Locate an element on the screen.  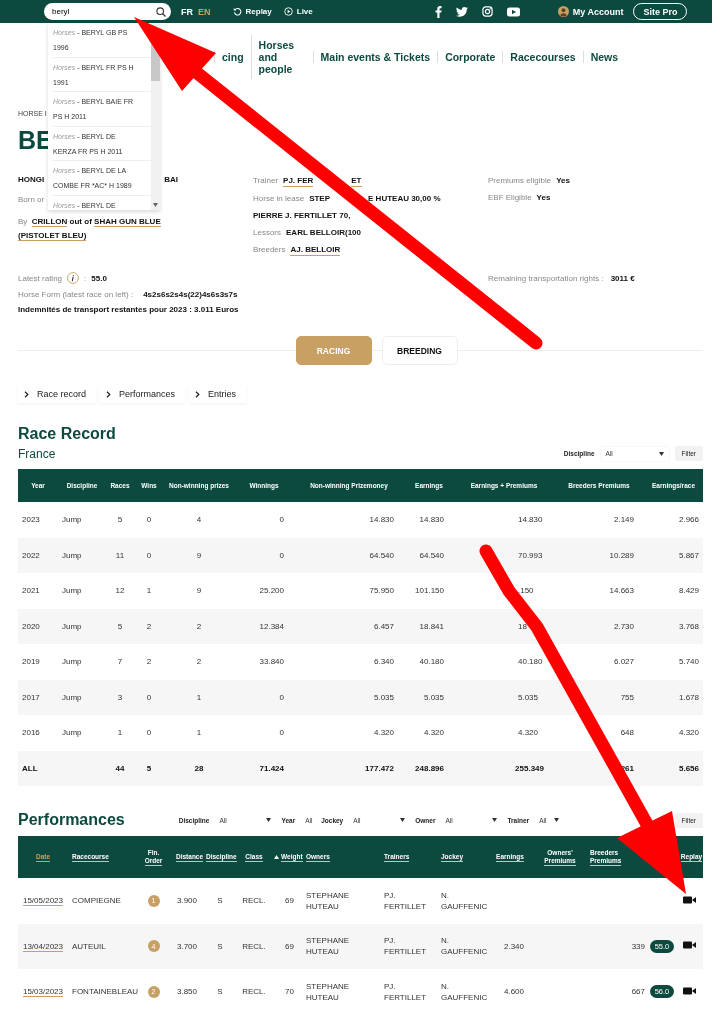
nav-link: News is located at coordinates (604, 57).